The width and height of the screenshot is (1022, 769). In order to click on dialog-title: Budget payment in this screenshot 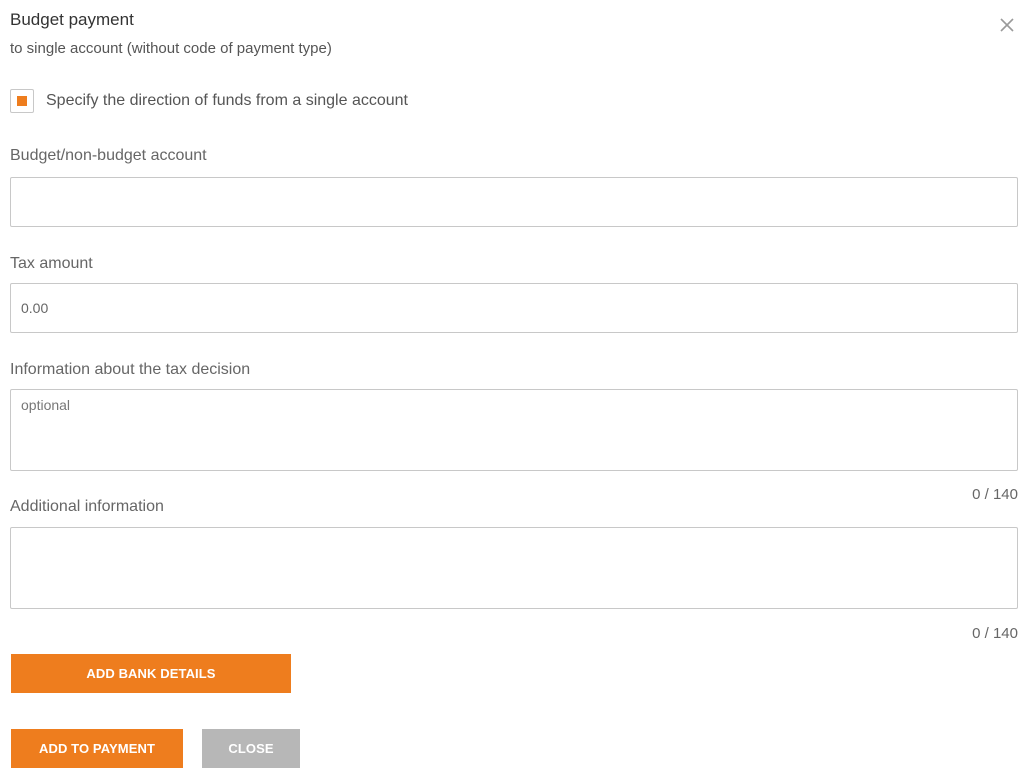, I will do `click(72, 19)`.